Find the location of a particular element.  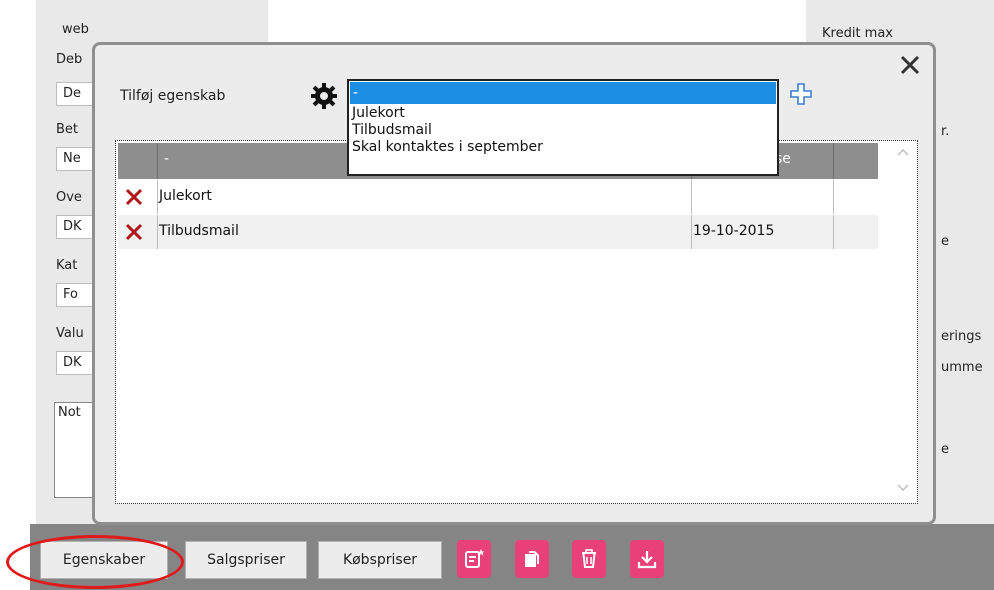

table-scrollbar is located at coordinates (903, 322).